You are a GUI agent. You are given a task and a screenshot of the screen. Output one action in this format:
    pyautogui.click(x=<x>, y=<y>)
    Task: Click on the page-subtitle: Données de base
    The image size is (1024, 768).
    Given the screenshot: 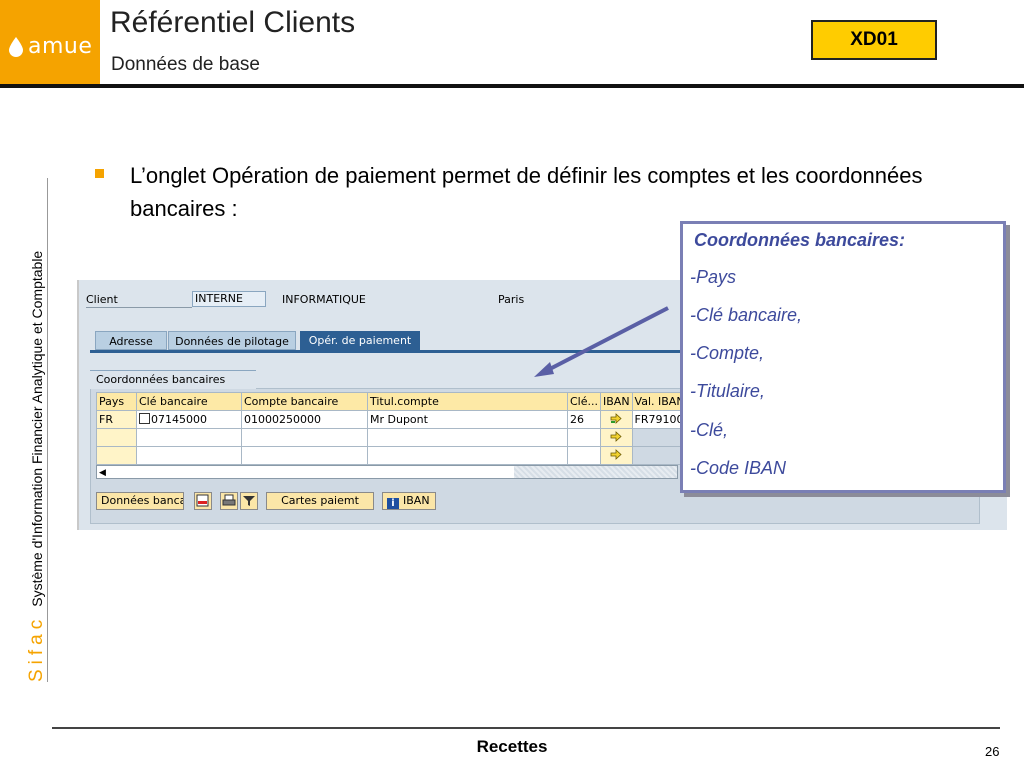 What is the action you would take?
    pyautogui.click(x=185, y=64)
    